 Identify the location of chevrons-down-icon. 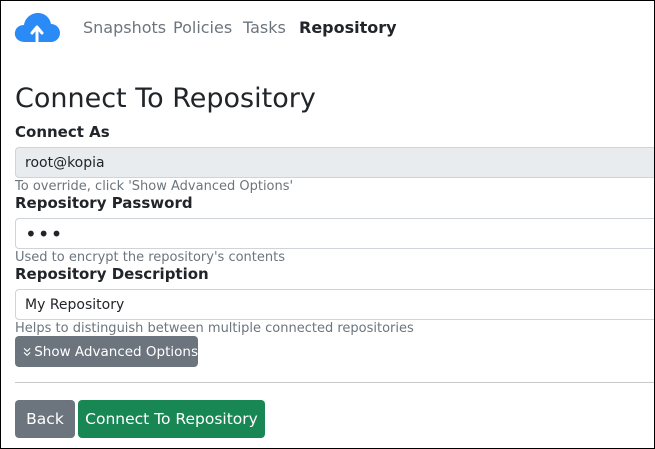
(27, 351).